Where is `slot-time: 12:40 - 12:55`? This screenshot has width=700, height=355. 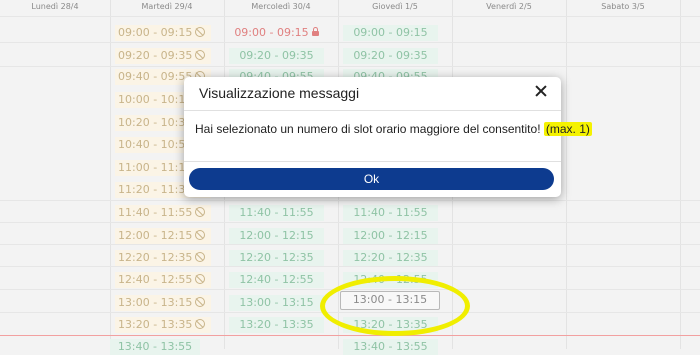
slot-time: 12:40 - 12:55 is located at coordinates (155, 279).